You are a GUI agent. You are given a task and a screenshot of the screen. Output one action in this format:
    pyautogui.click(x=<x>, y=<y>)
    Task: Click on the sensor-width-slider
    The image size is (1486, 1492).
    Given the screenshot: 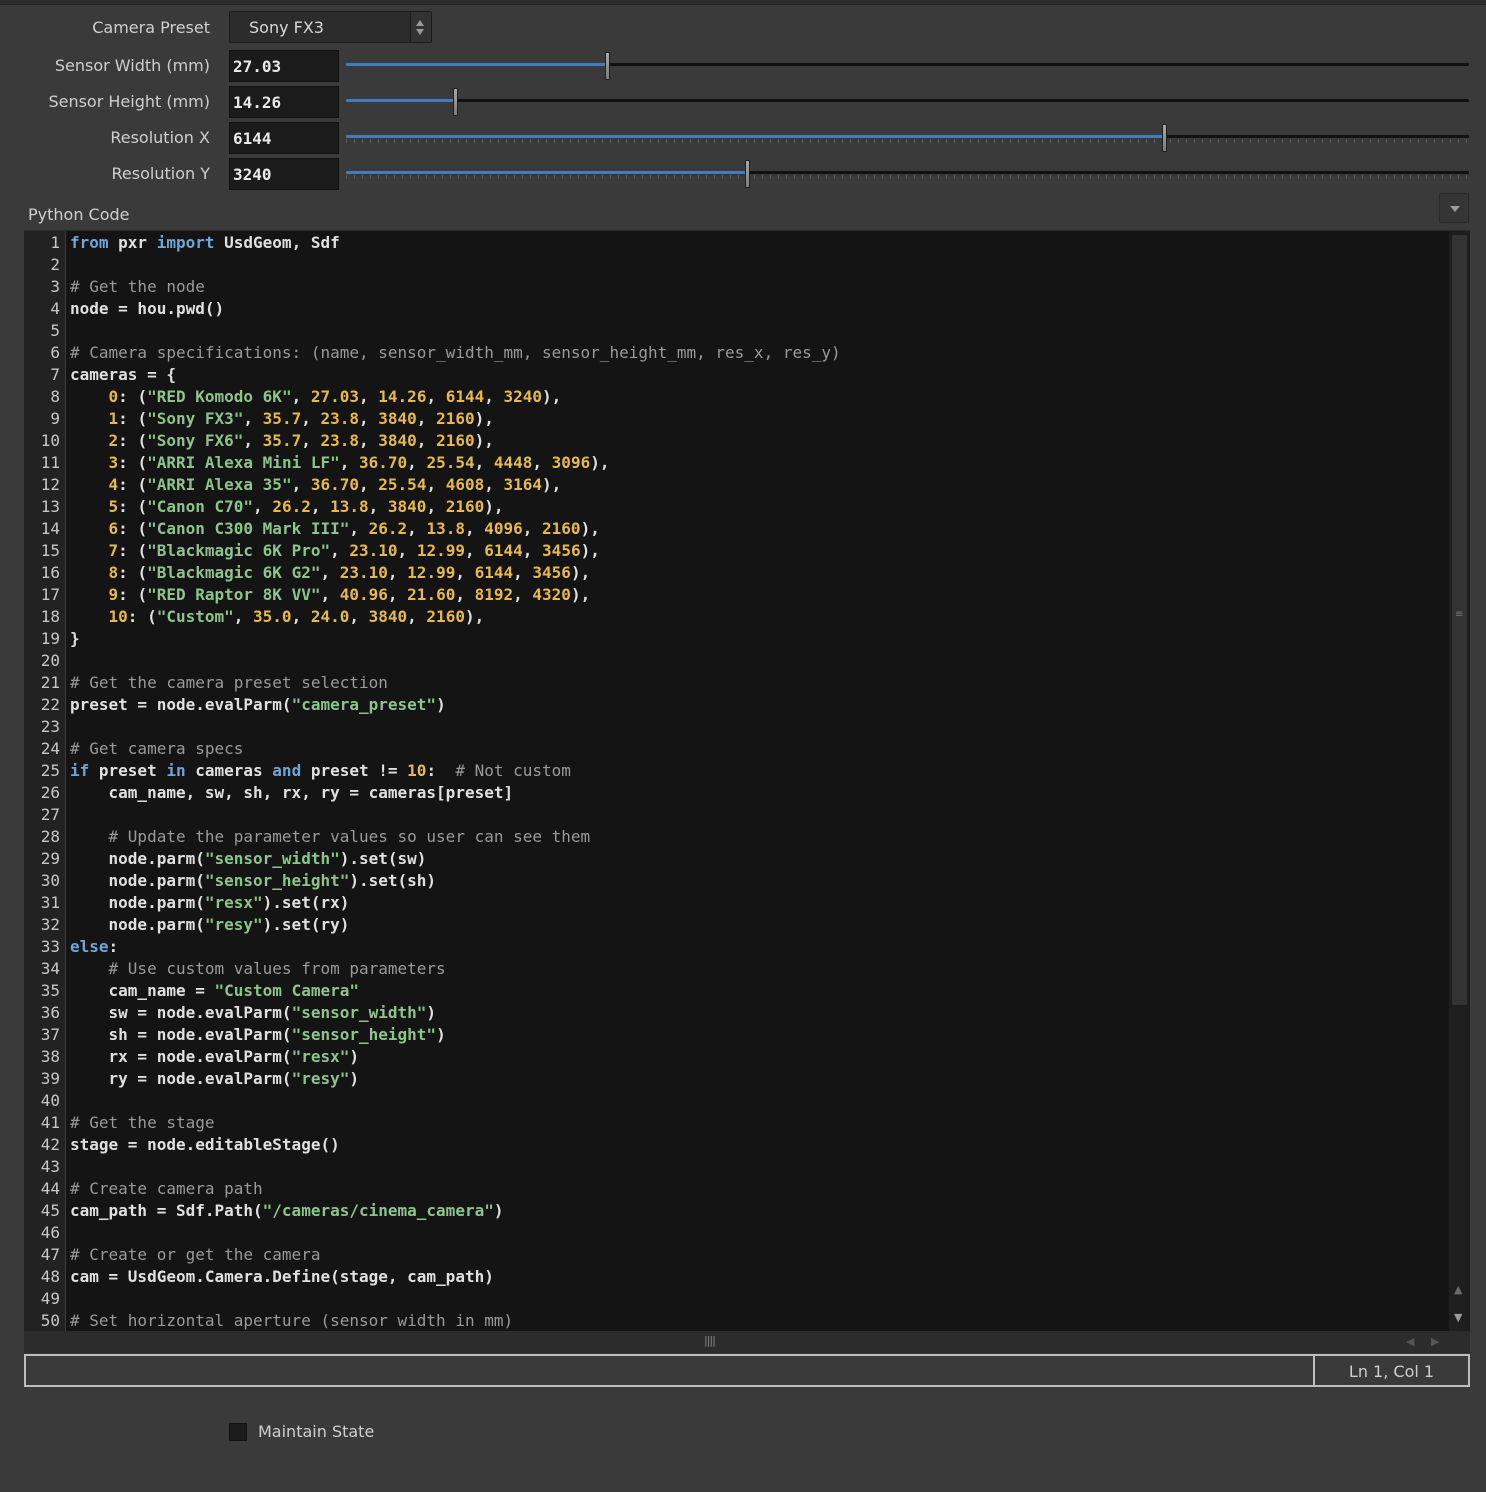 What is the action you would take?
    pyautogui.click(x=907, y=66)
    